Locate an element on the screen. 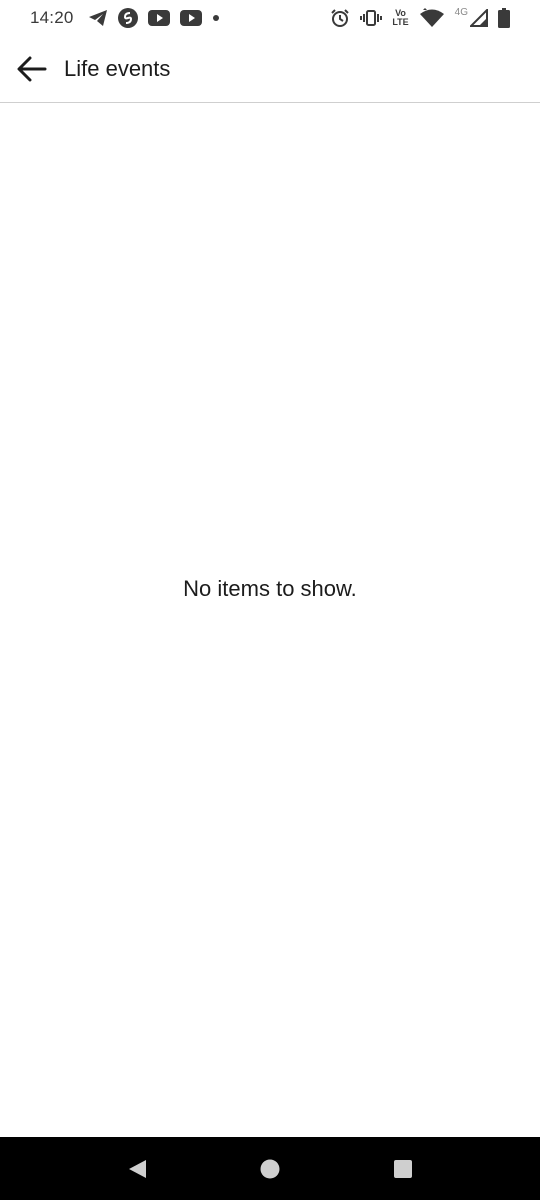 This screenshot has width=540, height=1200. volte-bottom-label: LTE is located at coordinates (400, 22).